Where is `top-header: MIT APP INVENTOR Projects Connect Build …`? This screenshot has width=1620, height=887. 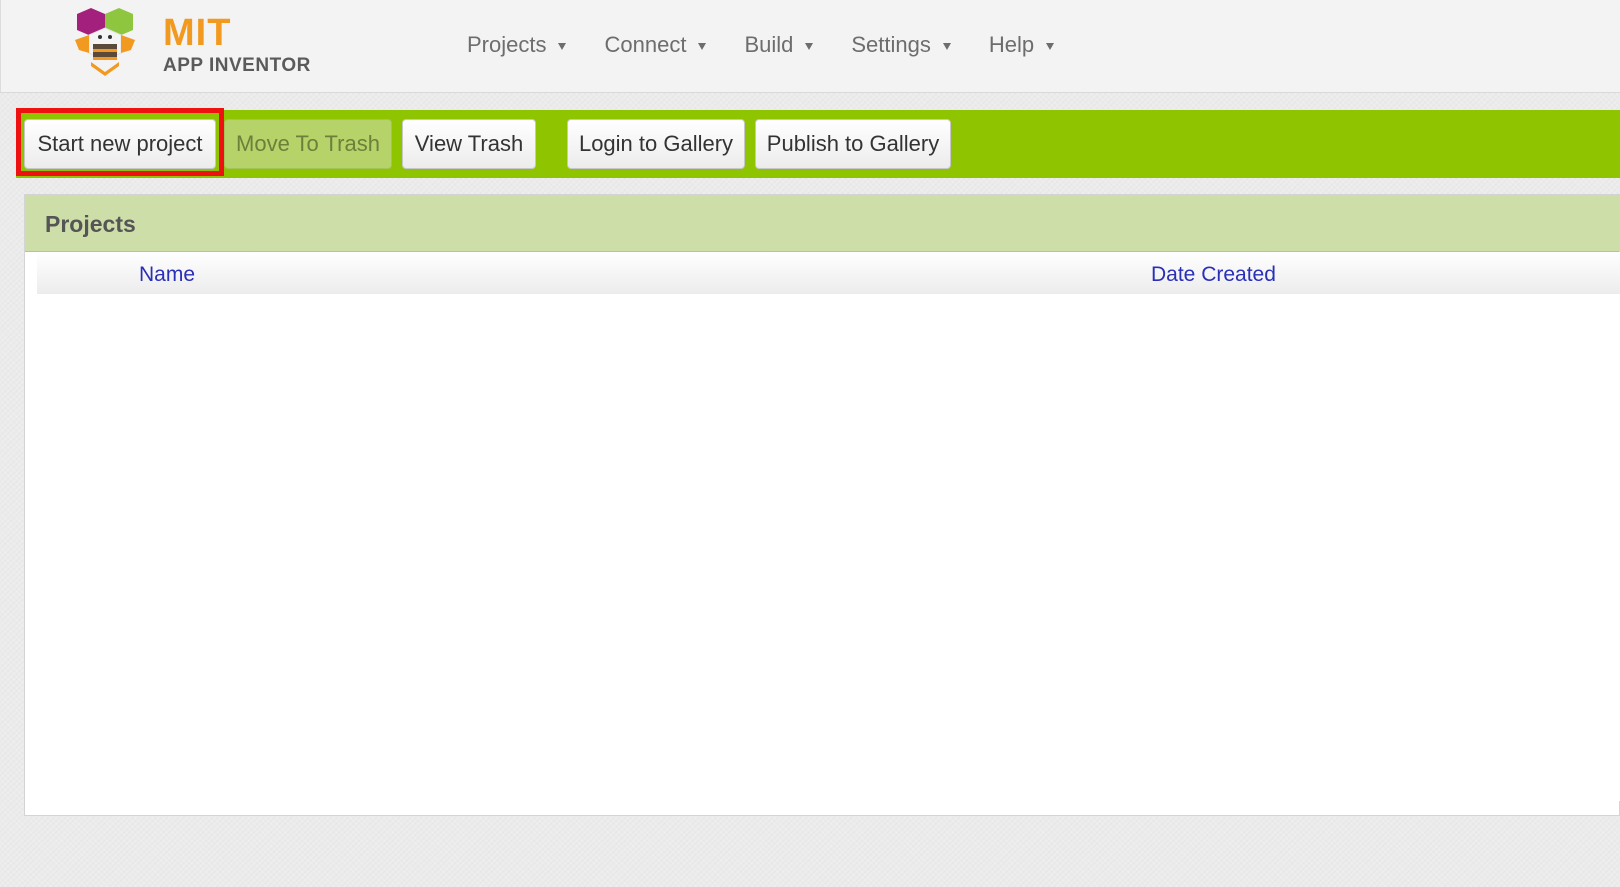
top-header: MIT APP INVENTOR Projects Connect Build … is located at coordinates (810, 46).